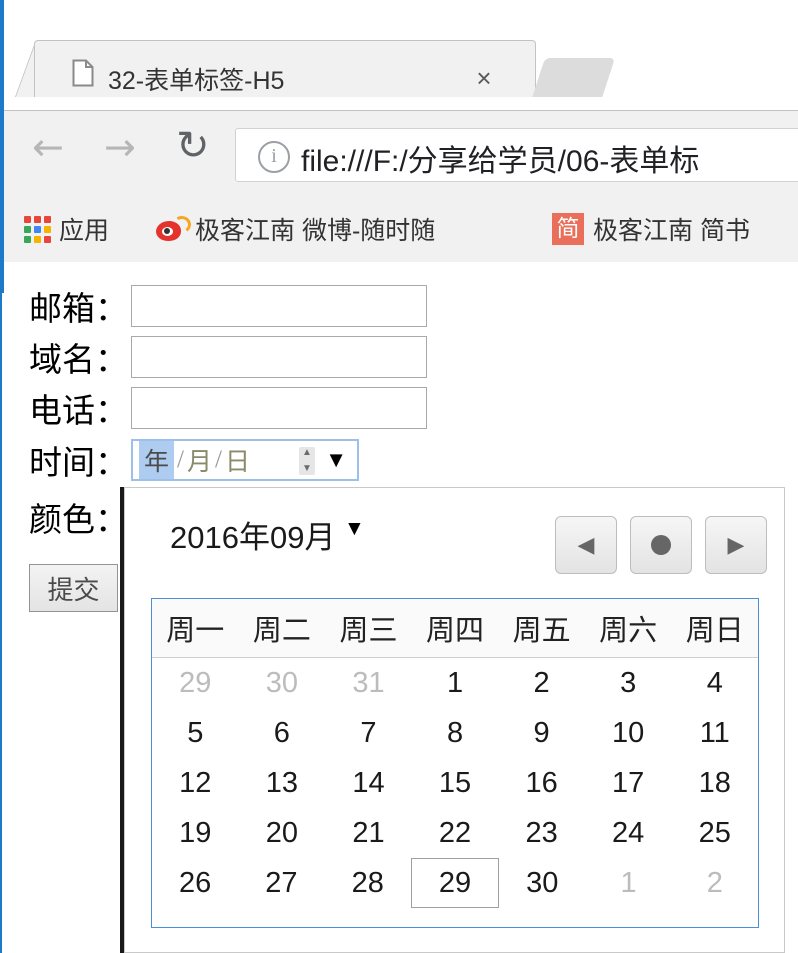 The width and height of the screenshot is (798, 953). I want to click on today-button, so click(661, 545).